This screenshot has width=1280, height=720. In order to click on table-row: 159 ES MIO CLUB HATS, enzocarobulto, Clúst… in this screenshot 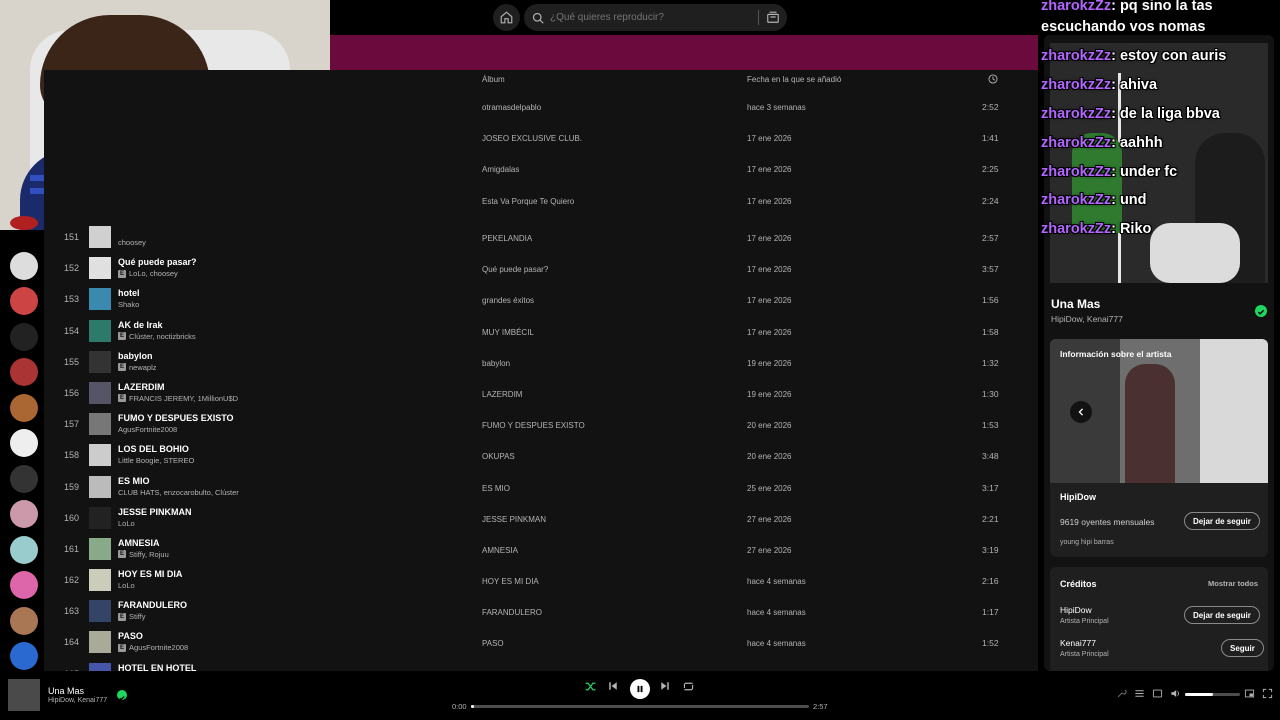, I will do `click(541, 487)`.